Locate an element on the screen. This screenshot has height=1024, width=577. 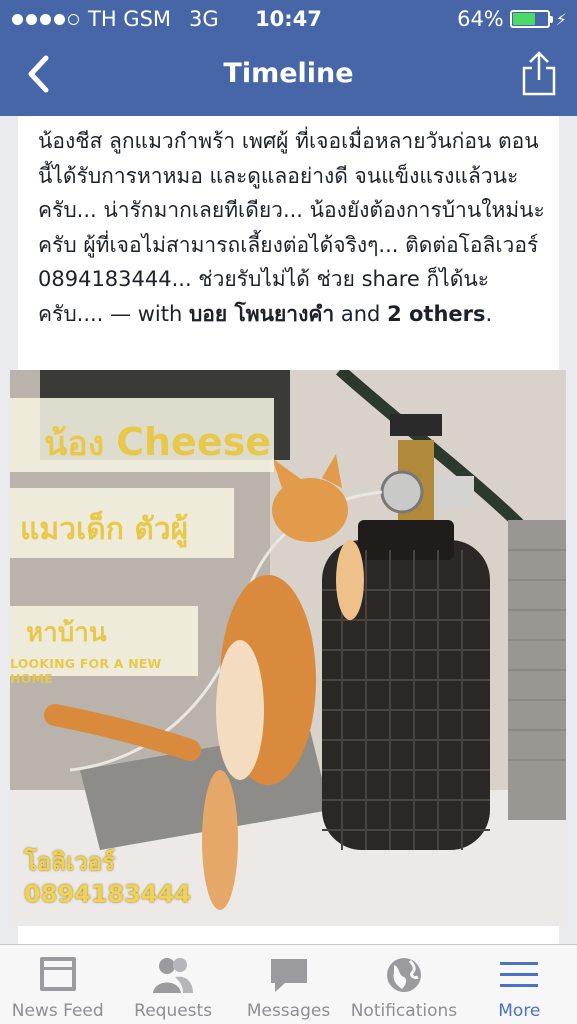
globe-icon is located at coordinates (403, 975).